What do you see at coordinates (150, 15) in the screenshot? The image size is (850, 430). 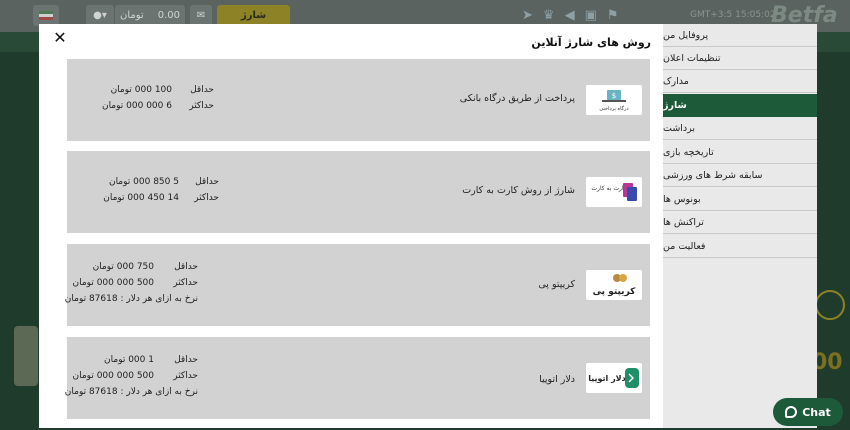 I see `balance-display: تومان 0.00` at bounding box center [150, 15].